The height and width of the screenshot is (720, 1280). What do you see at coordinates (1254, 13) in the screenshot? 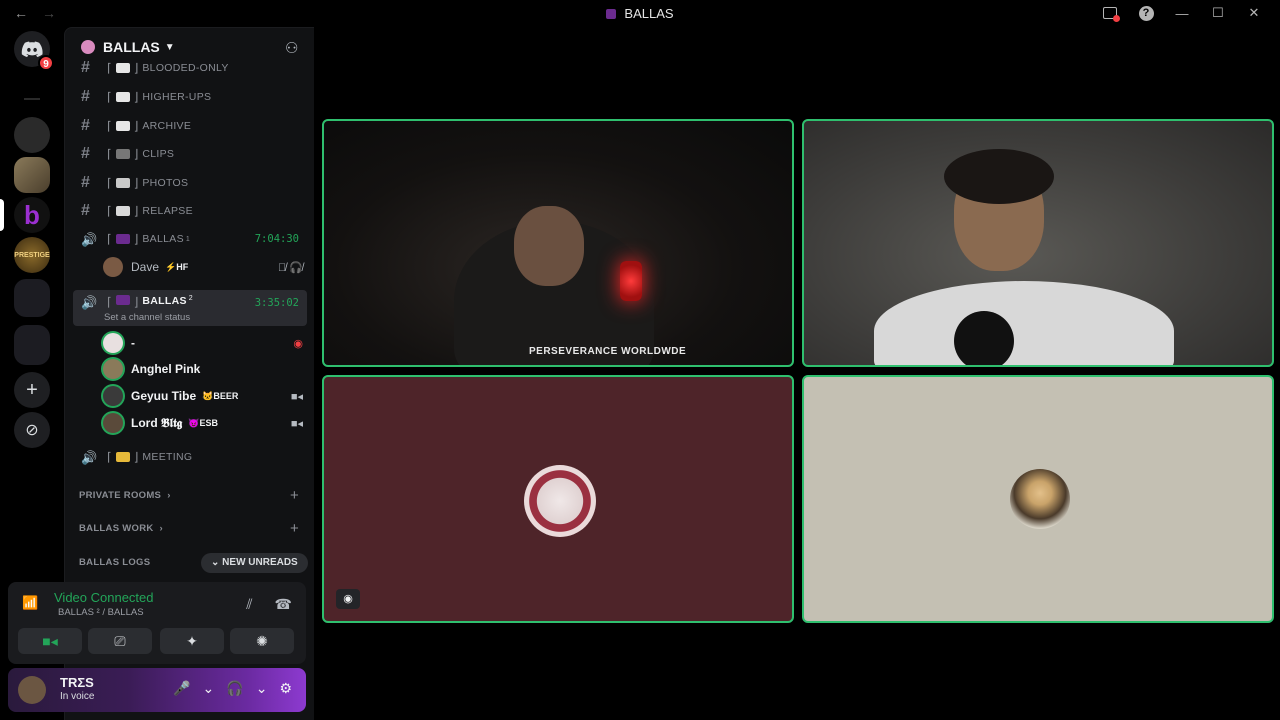
I see `close-button: ✕` at bounding box center [1254, 13].